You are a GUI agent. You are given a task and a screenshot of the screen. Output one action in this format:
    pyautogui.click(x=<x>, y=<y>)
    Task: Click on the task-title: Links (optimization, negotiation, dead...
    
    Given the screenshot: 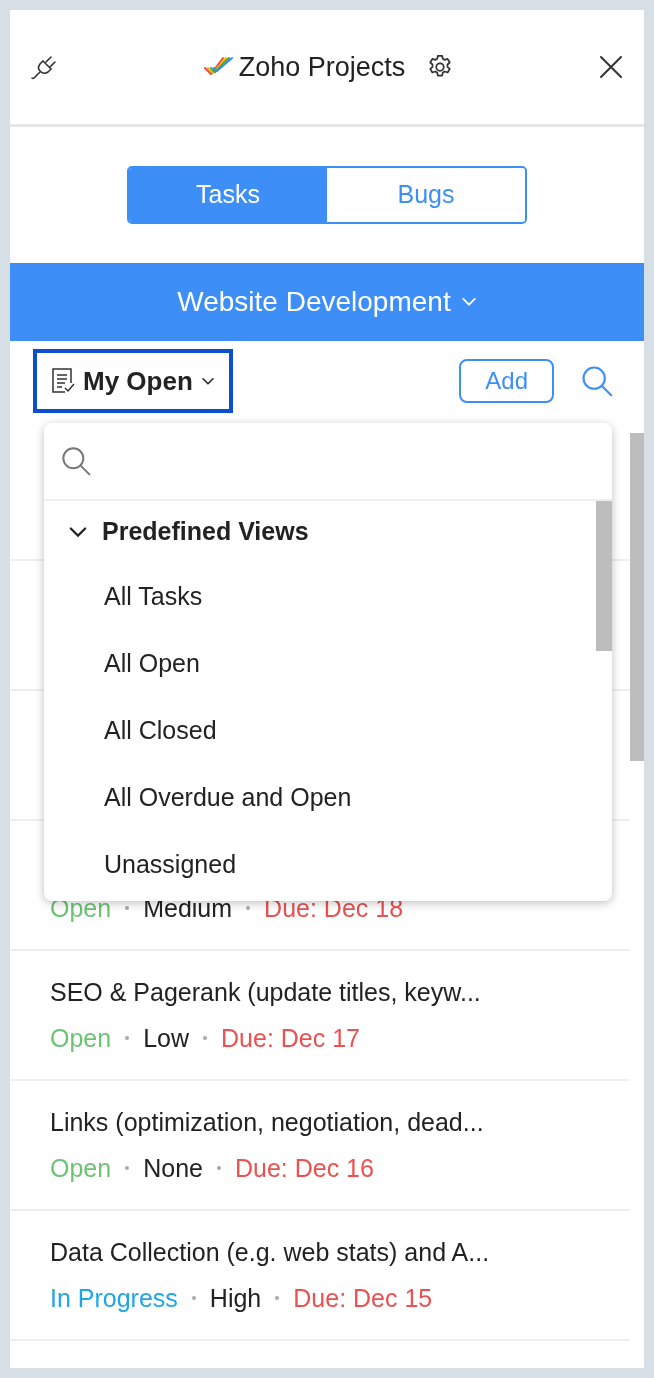 What is the action you would take?
    pyautogui.click(x=332, y=1122)
    